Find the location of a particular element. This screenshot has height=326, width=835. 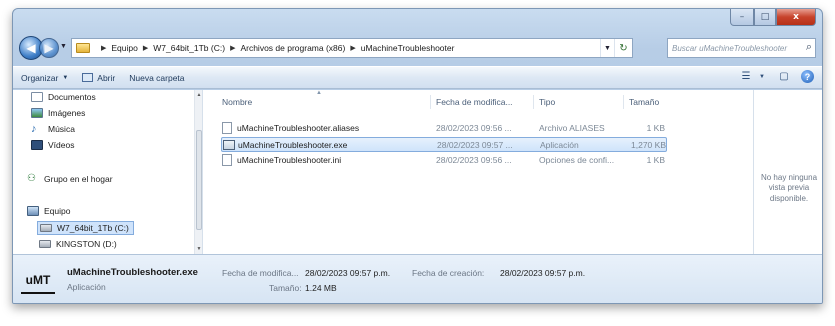

organize-label: Organizar is located at coordinates (40, 77).